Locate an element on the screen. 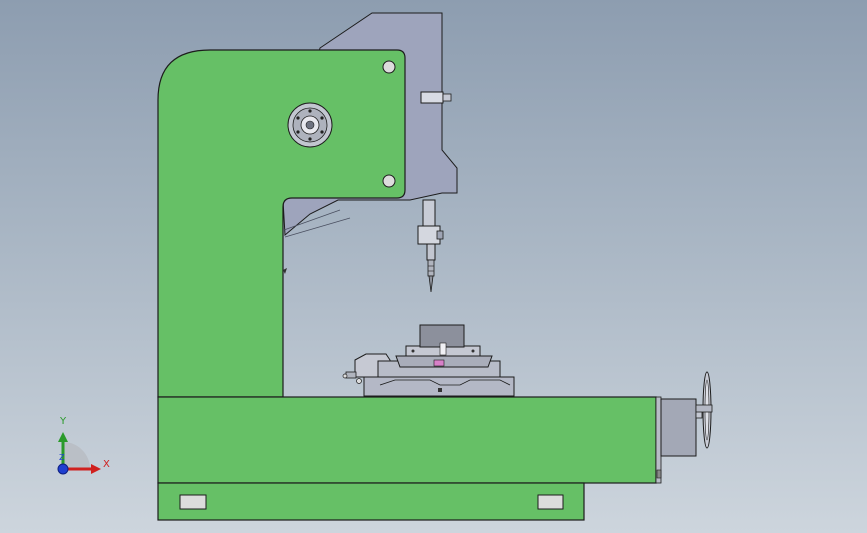 This screenshot has height=533, width=867. x-axis-label: X is located at coordinates (106, 464).